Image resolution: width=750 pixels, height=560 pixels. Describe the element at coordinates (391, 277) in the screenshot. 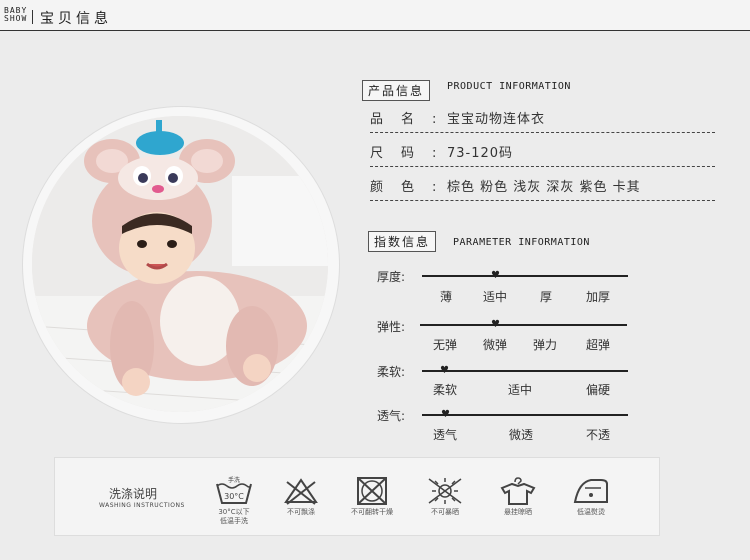

I see `param-name-thickness: 厚度:` at that location.